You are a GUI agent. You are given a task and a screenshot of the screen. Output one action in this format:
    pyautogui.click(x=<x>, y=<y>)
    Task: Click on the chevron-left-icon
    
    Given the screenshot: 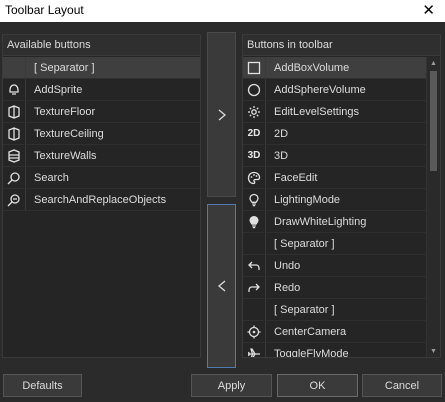 What is the action you would take?
    pyautogui.click(x=221, y=286)
    